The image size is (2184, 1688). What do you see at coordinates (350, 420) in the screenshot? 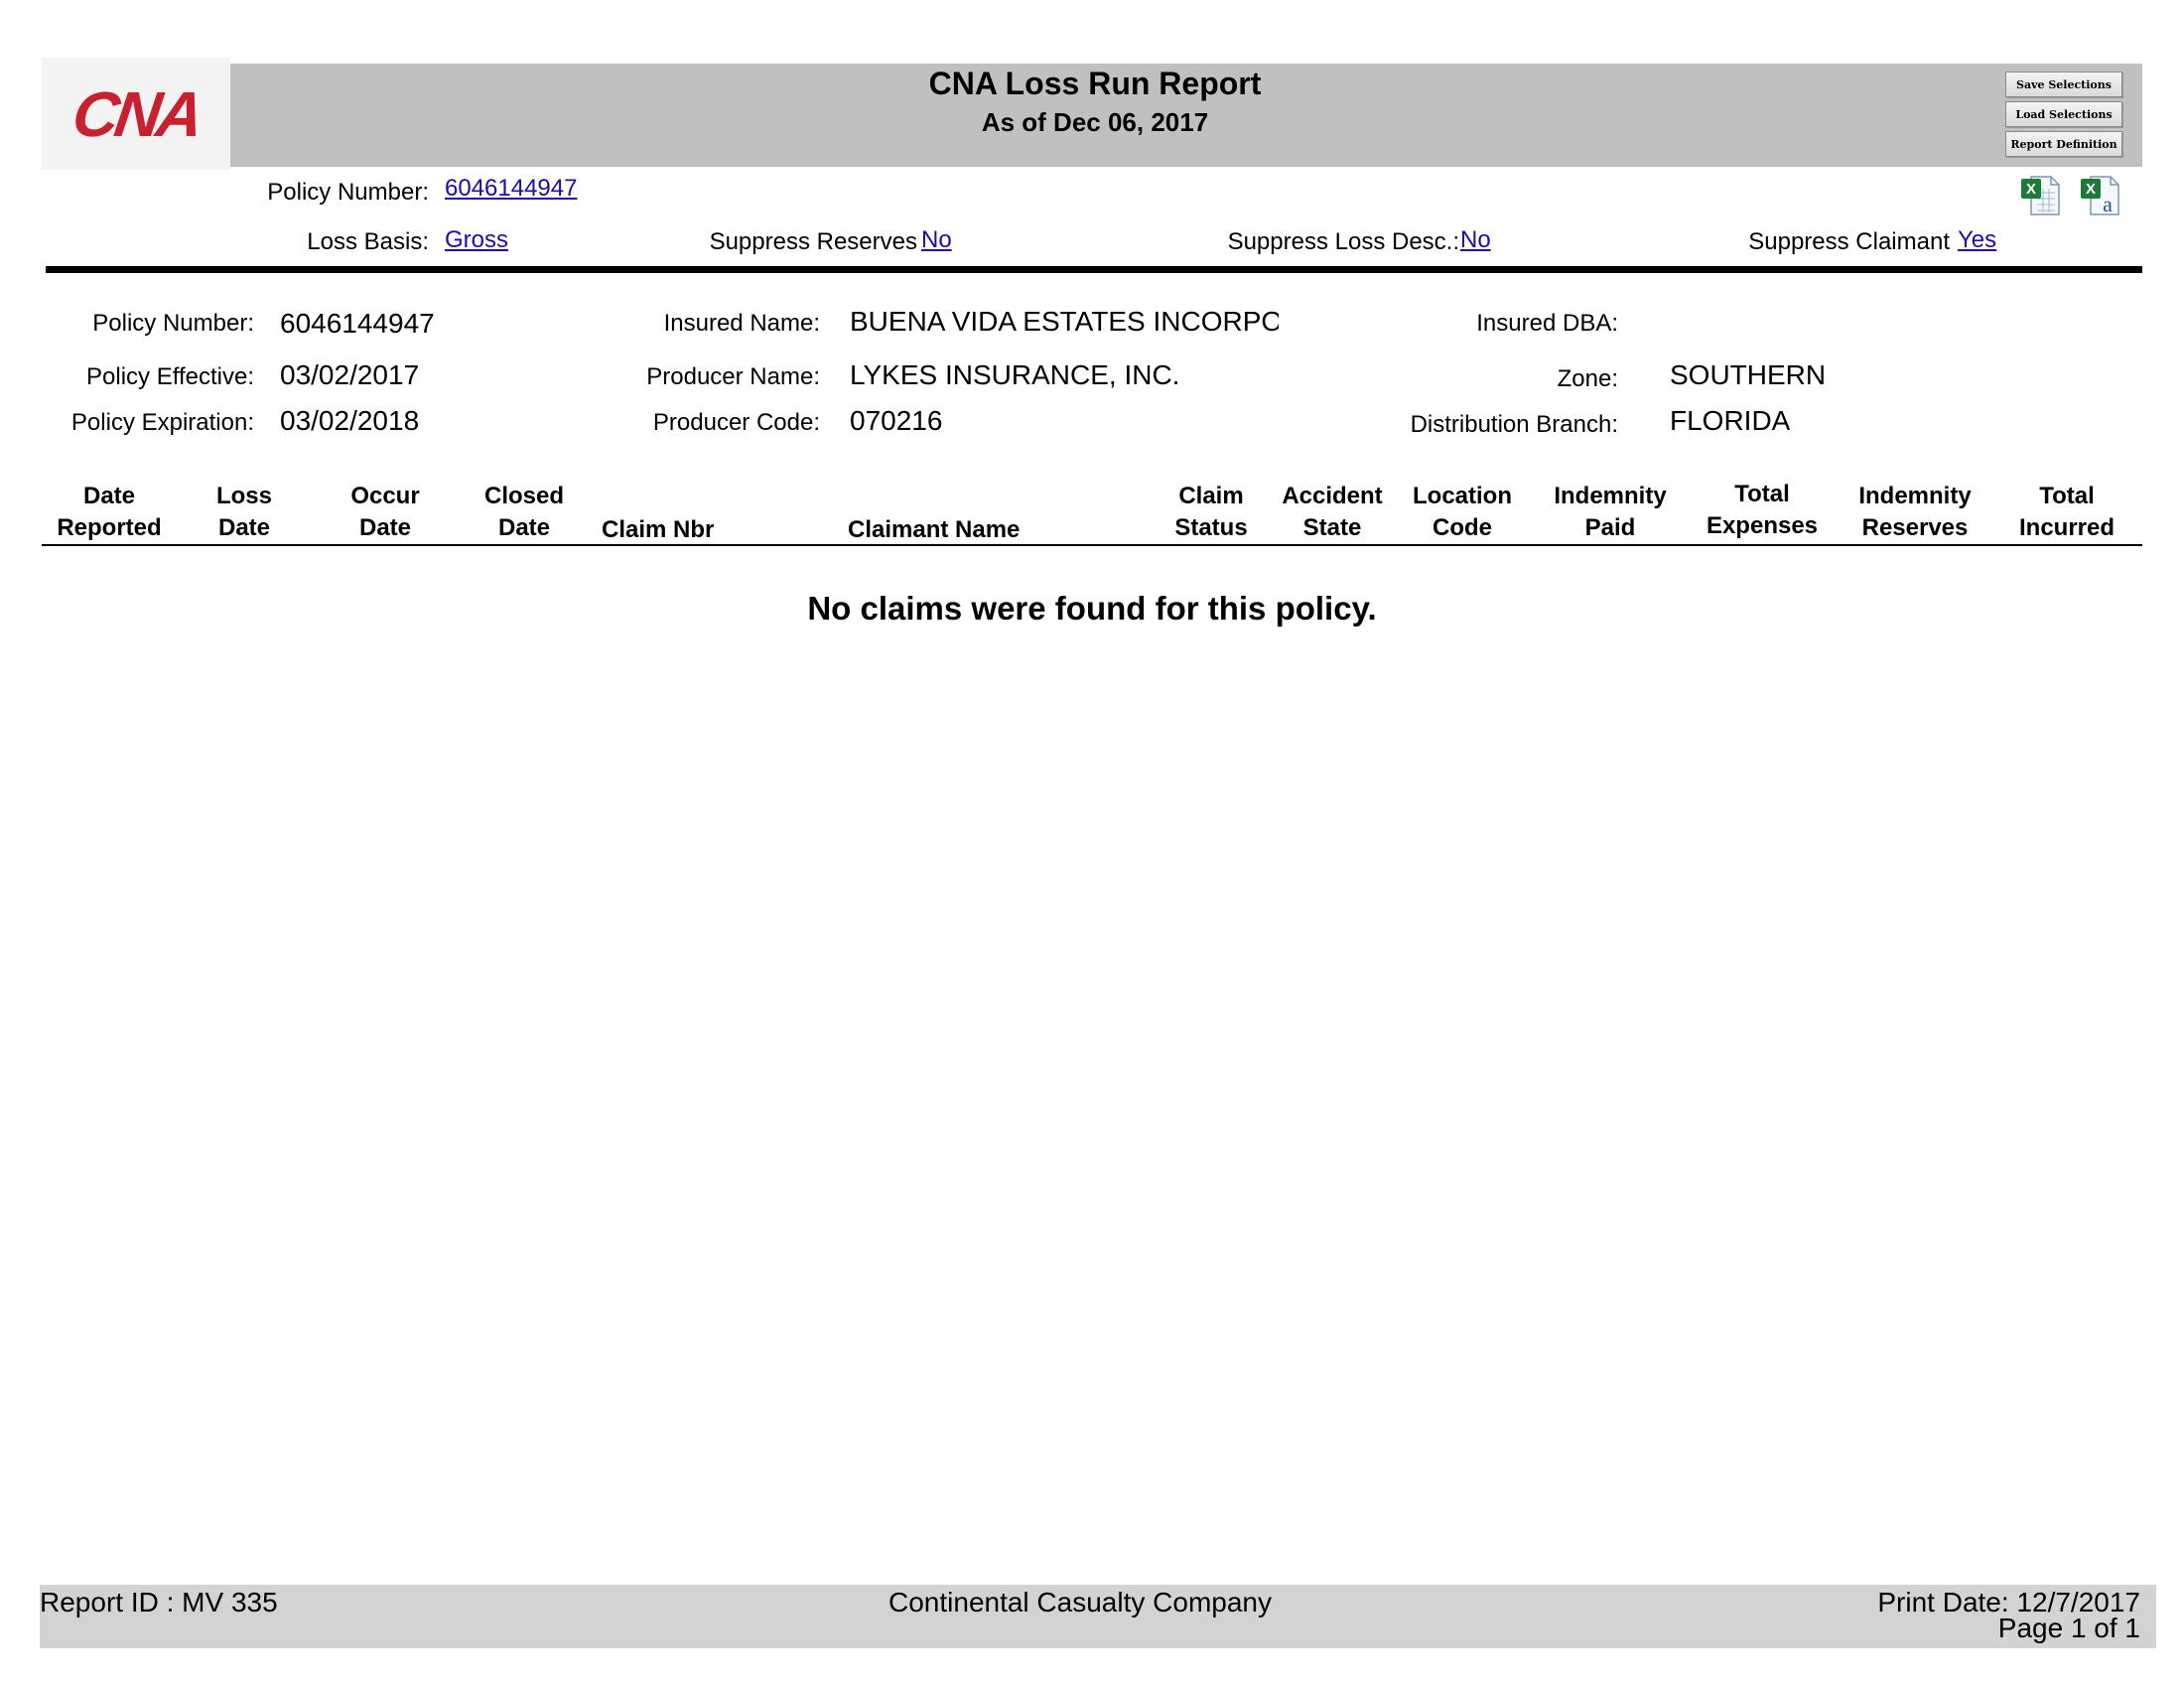
I see `policy-expiration-value: 03/02/2018` at bounding box center [350, 420].